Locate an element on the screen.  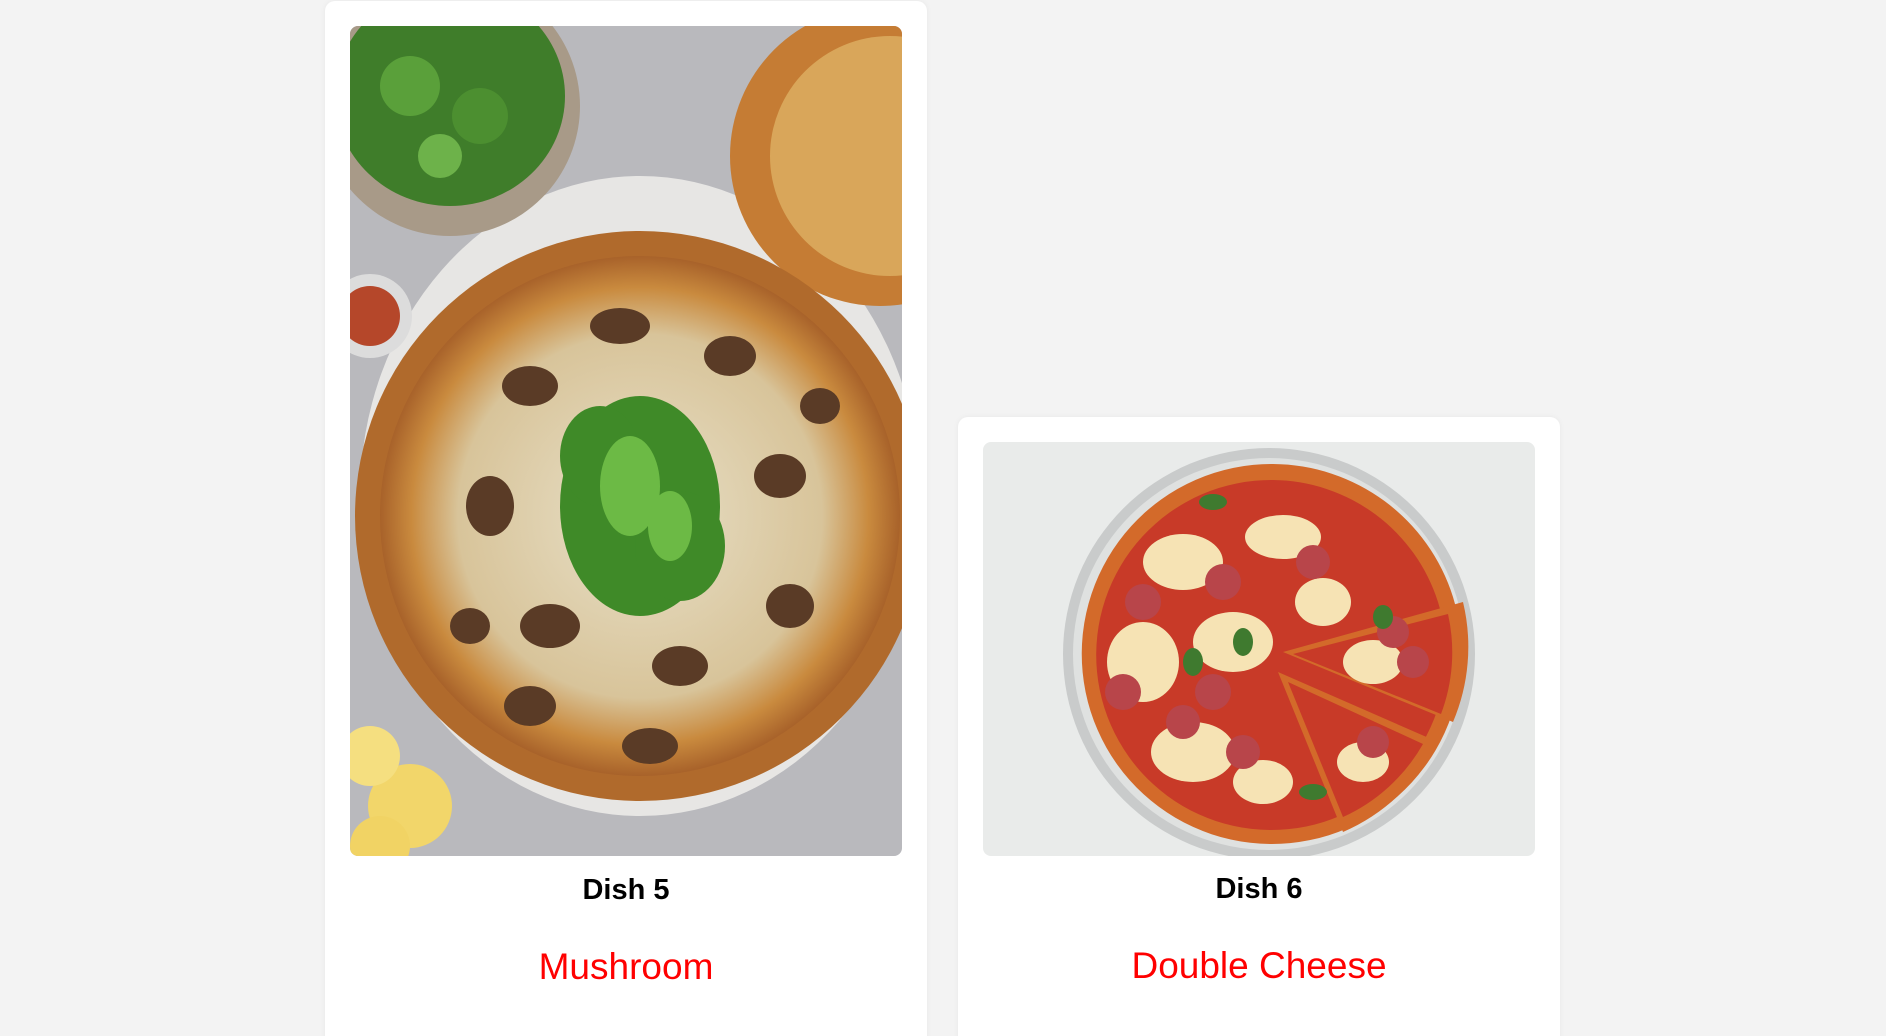
dish-name: Double Cheese is located at coordinates (1259, 966).